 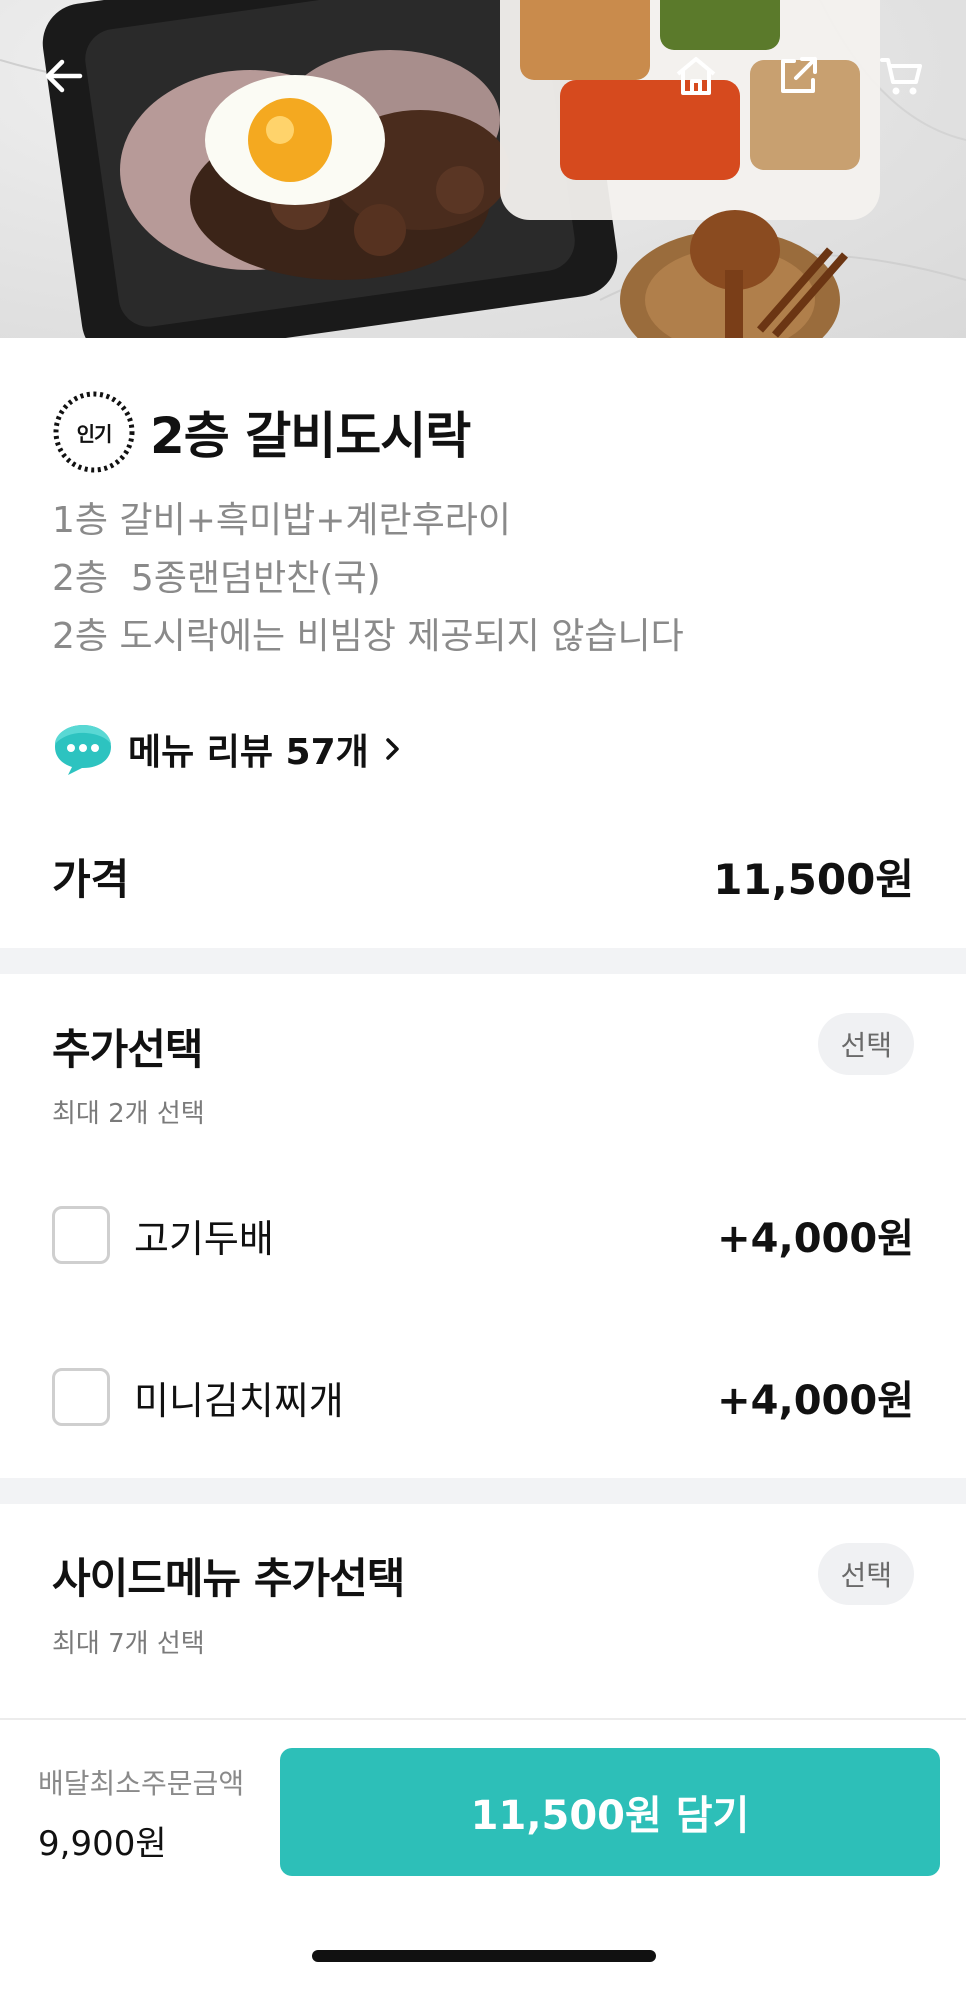 What do you see at coordinates (484, 1956) in the screenshot?
I see `home-indicator` at bounding box center [484, 1956].